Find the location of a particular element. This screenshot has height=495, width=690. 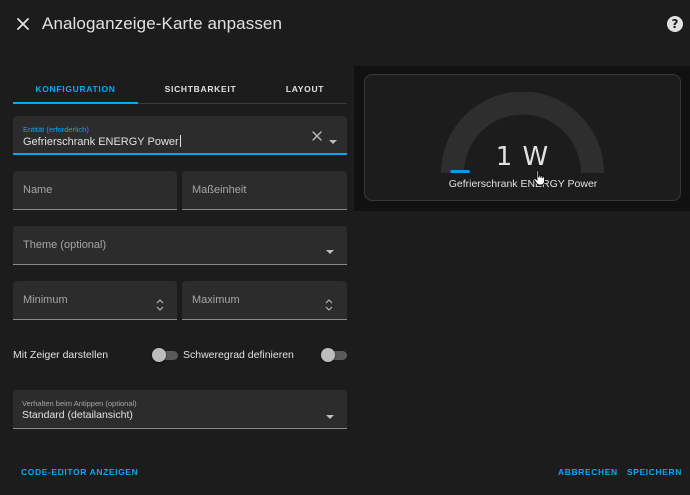

help-icon: ? is located at coordinates (675, 24).